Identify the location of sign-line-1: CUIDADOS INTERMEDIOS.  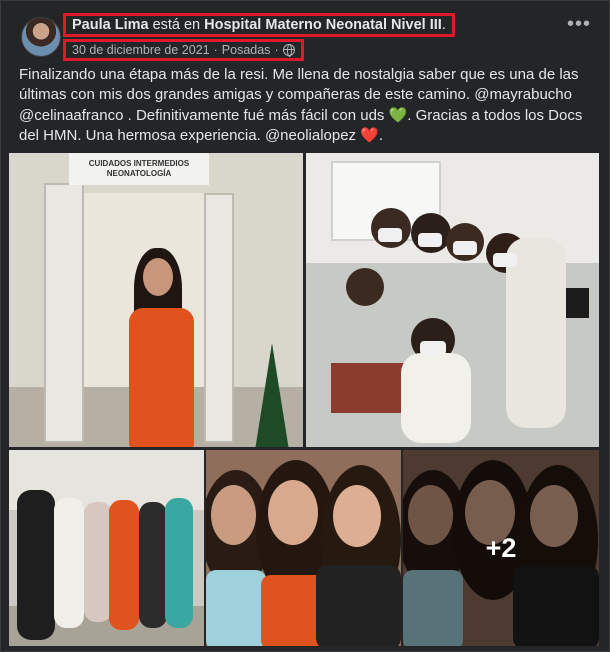
(139, 163).